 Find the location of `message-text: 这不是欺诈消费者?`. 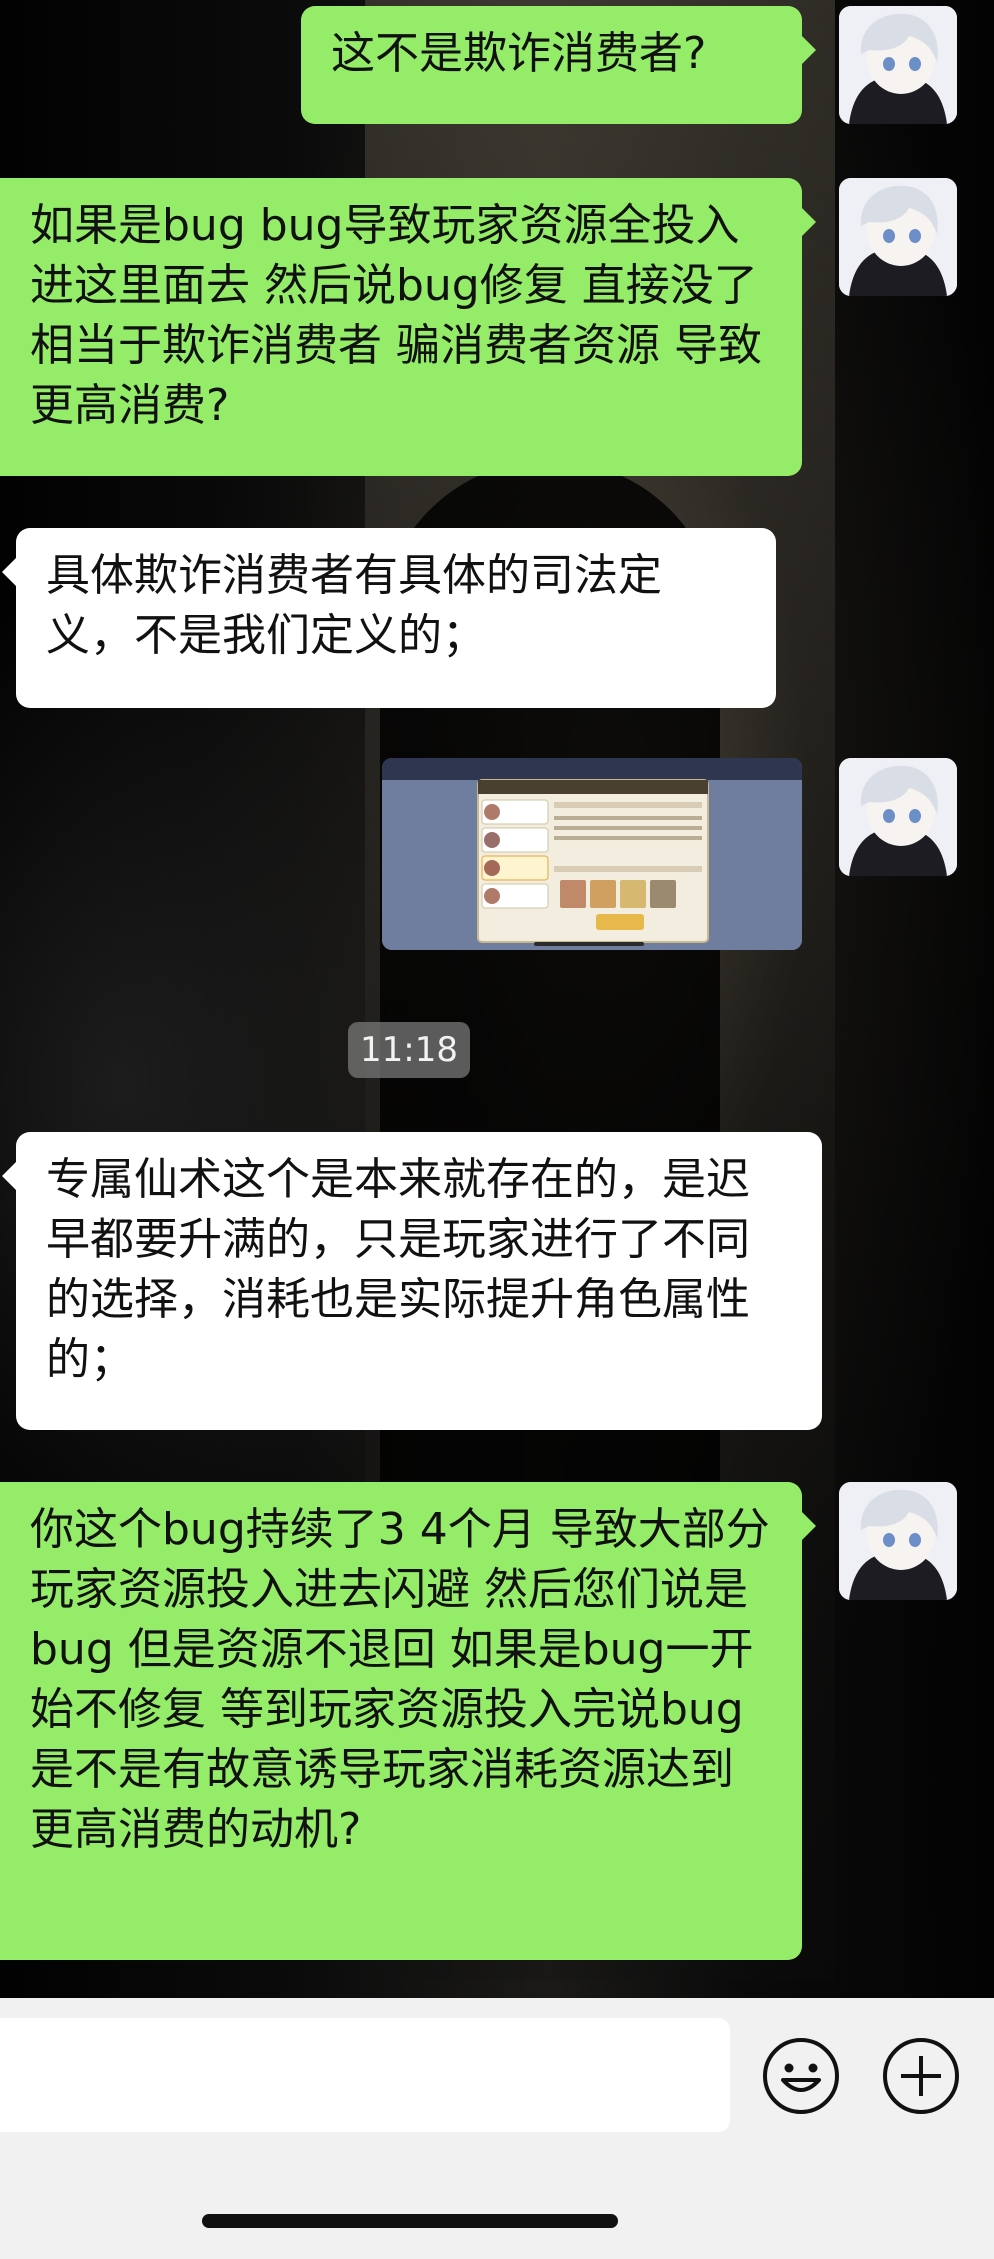

message-text: 这不是欺诈消费者? is located at coordinates (519, 53).